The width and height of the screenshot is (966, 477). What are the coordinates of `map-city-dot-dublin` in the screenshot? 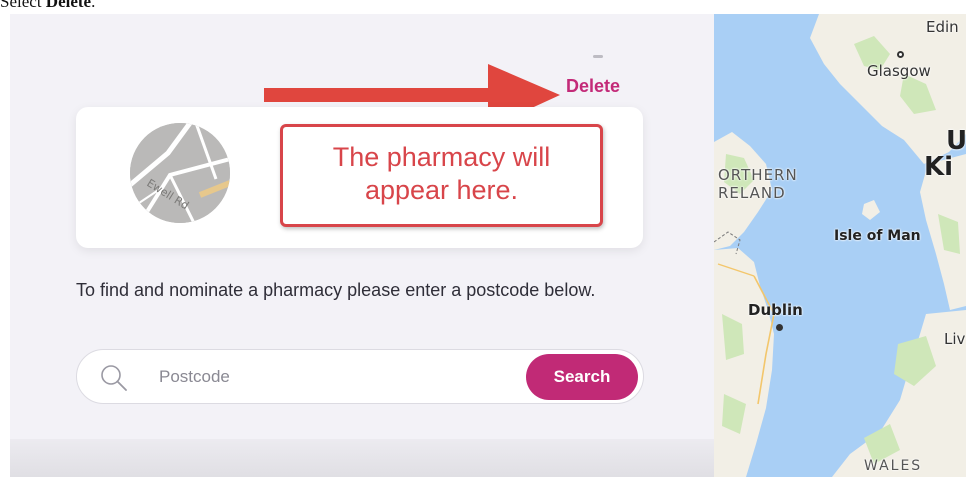 It's located at (779, 327).